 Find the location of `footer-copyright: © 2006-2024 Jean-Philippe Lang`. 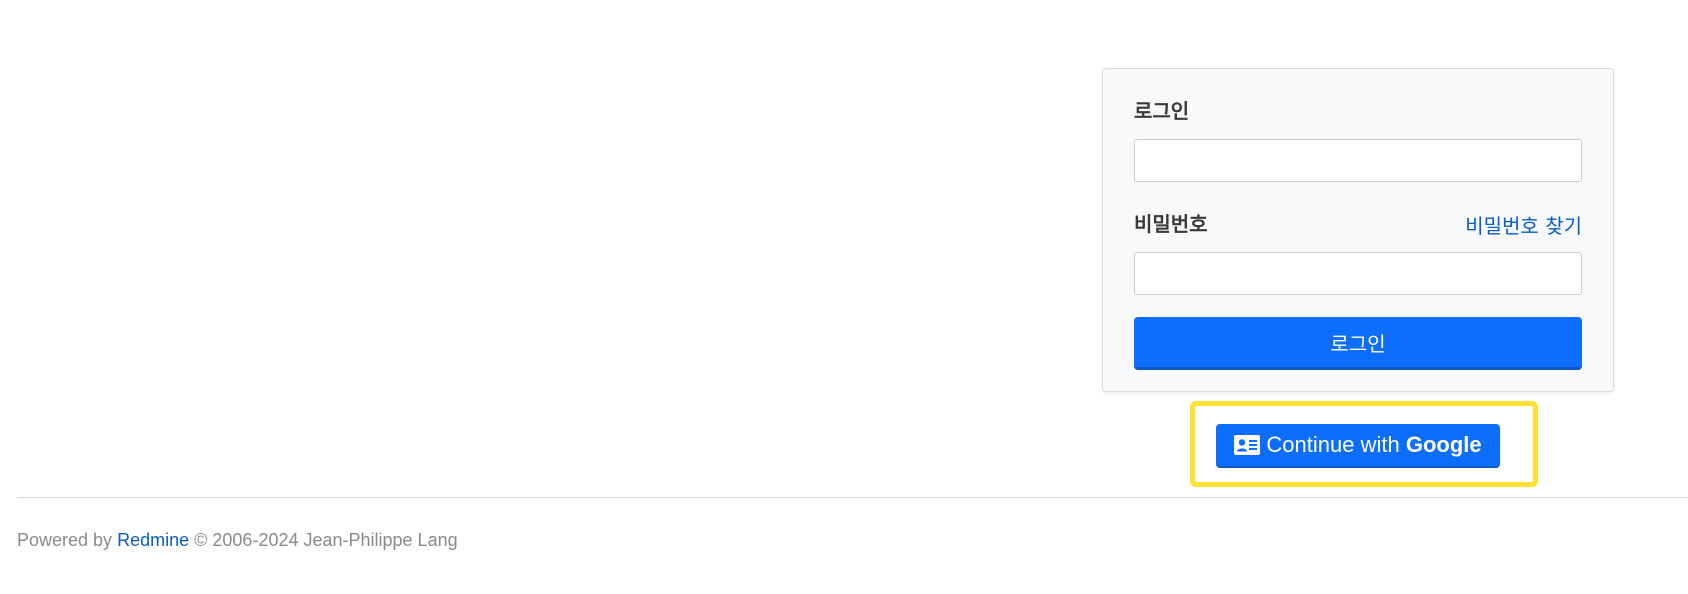

footer-copyright: © 2006-2024 Jean-Philippe Lang is located at coordinates (326, 540).